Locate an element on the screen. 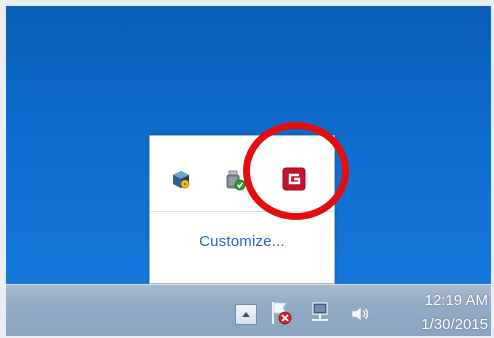  popup-divider is located at coordinates (242, 211).